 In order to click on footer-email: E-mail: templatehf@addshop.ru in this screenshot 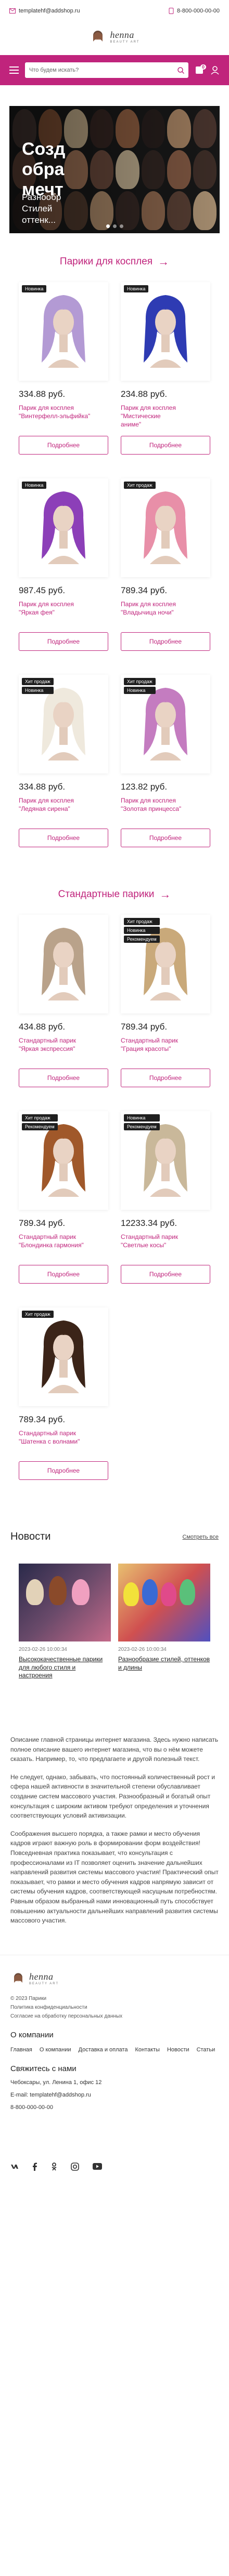, I will do `click(115, 2095)`.